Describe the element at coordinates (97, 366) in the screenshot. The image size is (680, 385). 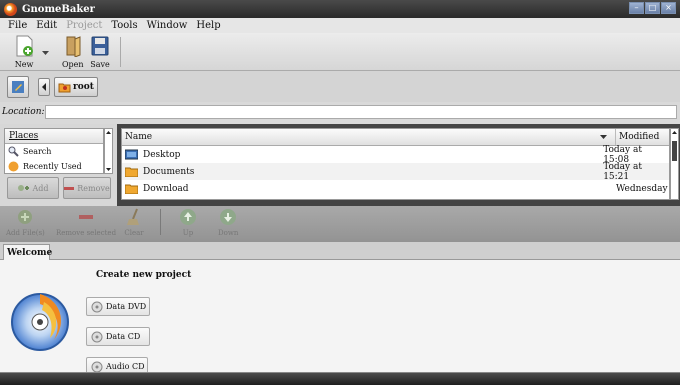
I see `audio-cd-icon` at that location.